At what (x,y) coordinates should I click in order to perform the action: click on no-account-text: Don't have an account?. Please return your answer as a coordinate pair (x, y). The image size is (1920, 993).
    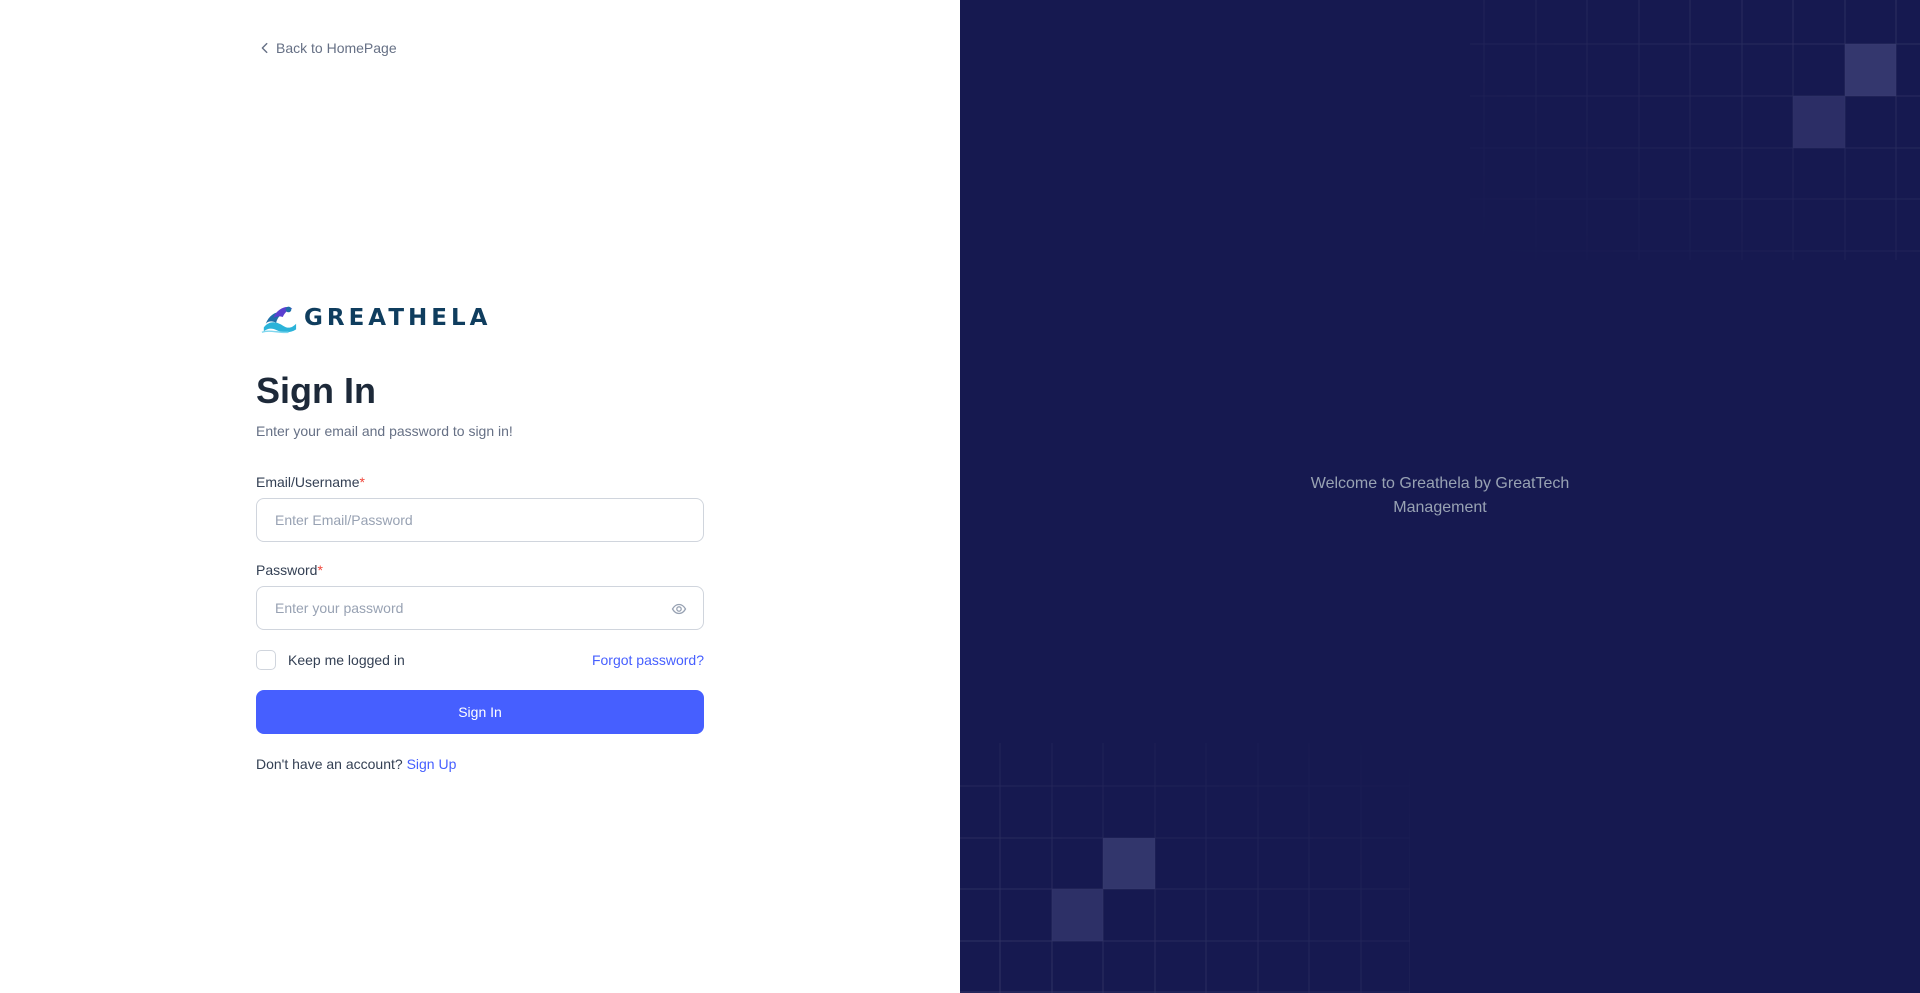
    Looking at the image, I should click on (329, 764).